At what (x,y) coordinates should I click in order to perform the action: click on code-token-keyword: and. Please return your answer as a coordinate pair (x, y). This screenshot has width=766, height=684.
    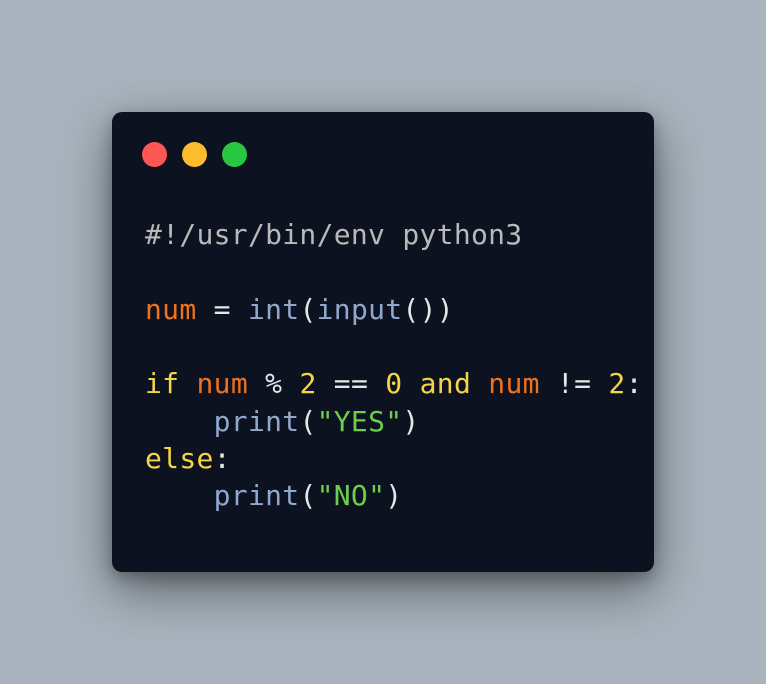
    Looking at the image, I should click on (445, 384).